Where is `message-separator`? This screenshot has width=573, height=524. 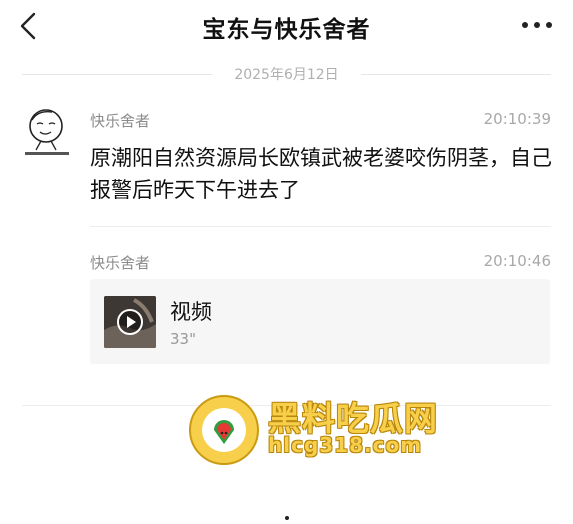
message-separator is located at coordinates (320, 226).